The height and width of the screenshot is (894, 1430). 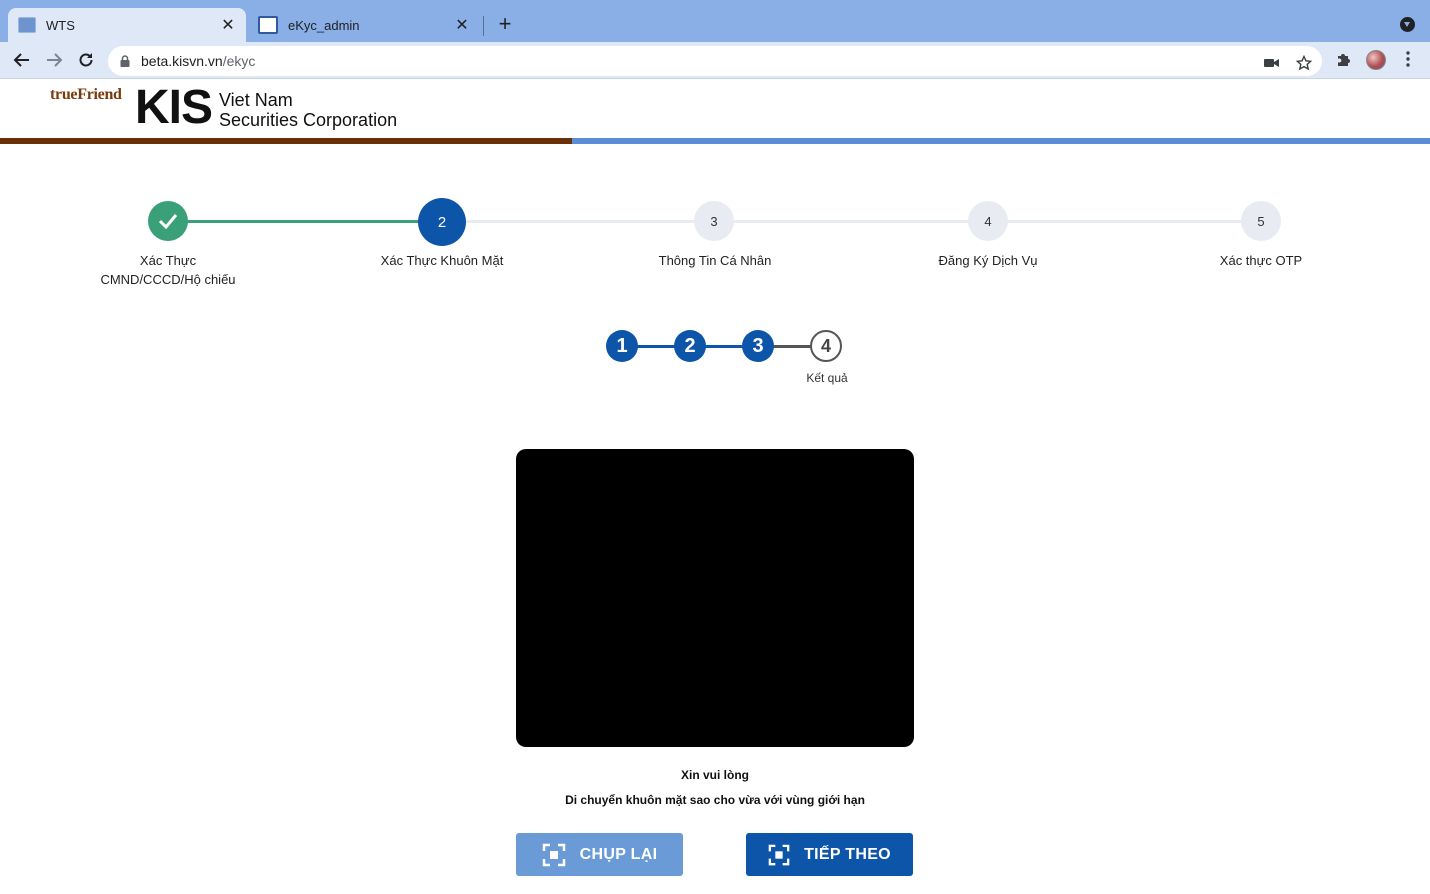 I want to click on header-progress-fill, so click(x=286, y=141).